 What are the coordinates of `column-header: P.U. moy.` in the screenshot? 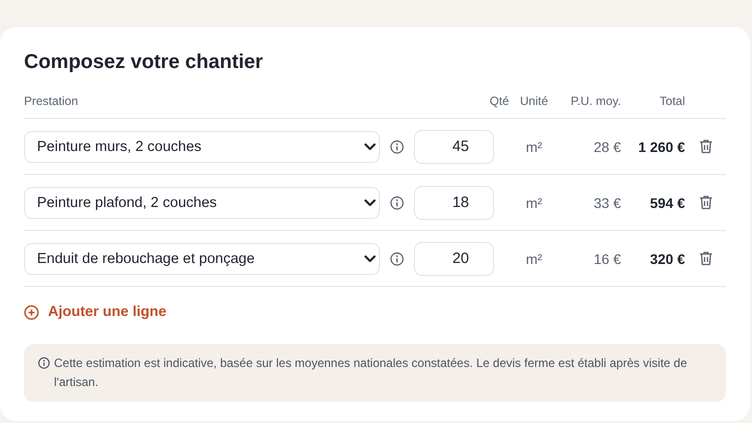 It's located at (595, 101).